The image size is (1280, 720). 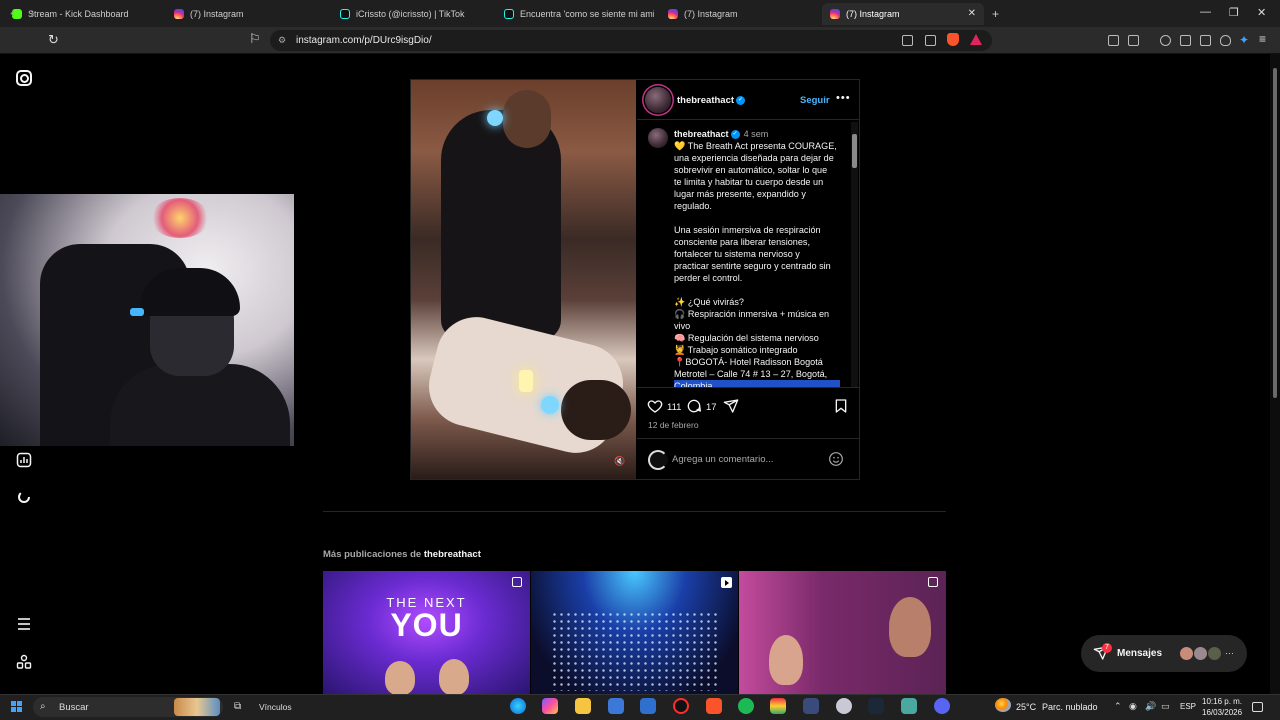 What do you see at coordinates (694, 406) in the screenshot?
I see `comment-icon` at bounding box center [694, 406].